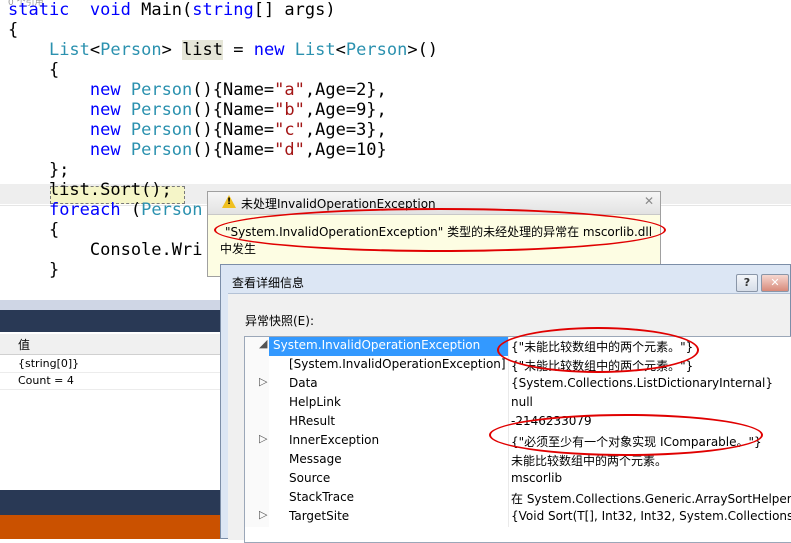  What do you see at coordinates (518, 460) in the screenshot?
I see `property-row: Message 未能比较数组中的两个元素。` at bounding box center [518, 460].